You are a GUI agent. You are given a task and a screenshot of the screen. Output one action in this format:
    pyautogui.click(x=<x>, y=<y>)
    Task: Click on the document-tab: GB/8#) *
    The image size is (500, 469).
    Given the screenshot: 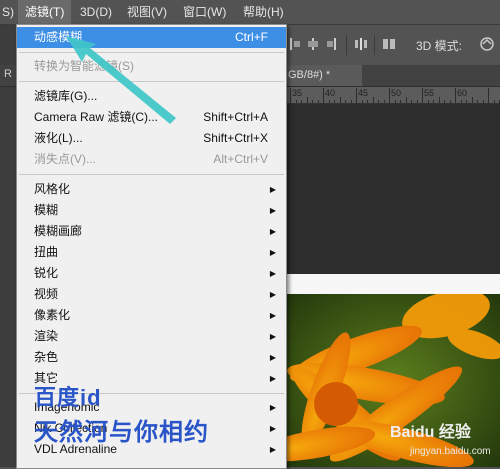 What is the action you would take?
    pyautogui.click(x=324, y=75)
    